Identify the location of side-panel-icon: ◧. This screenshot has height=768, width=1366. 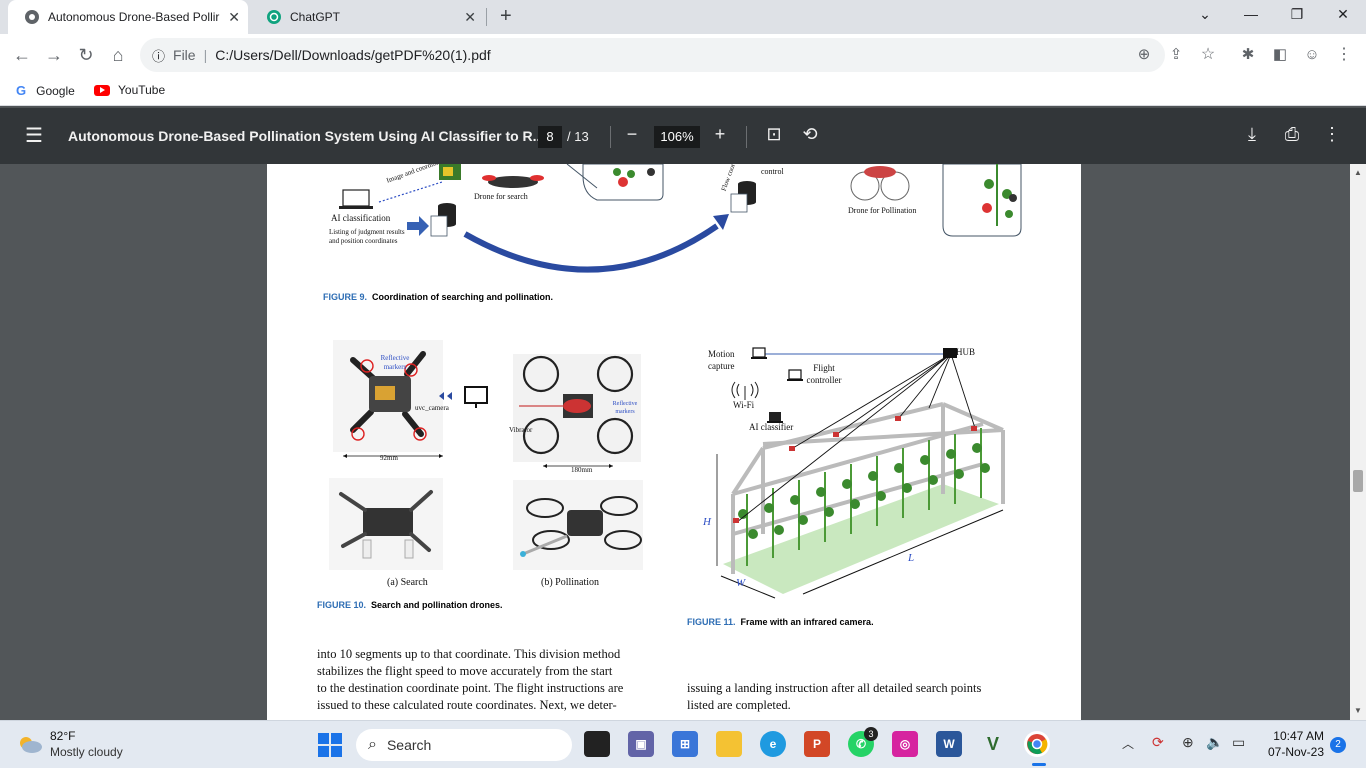
(1280, 56).